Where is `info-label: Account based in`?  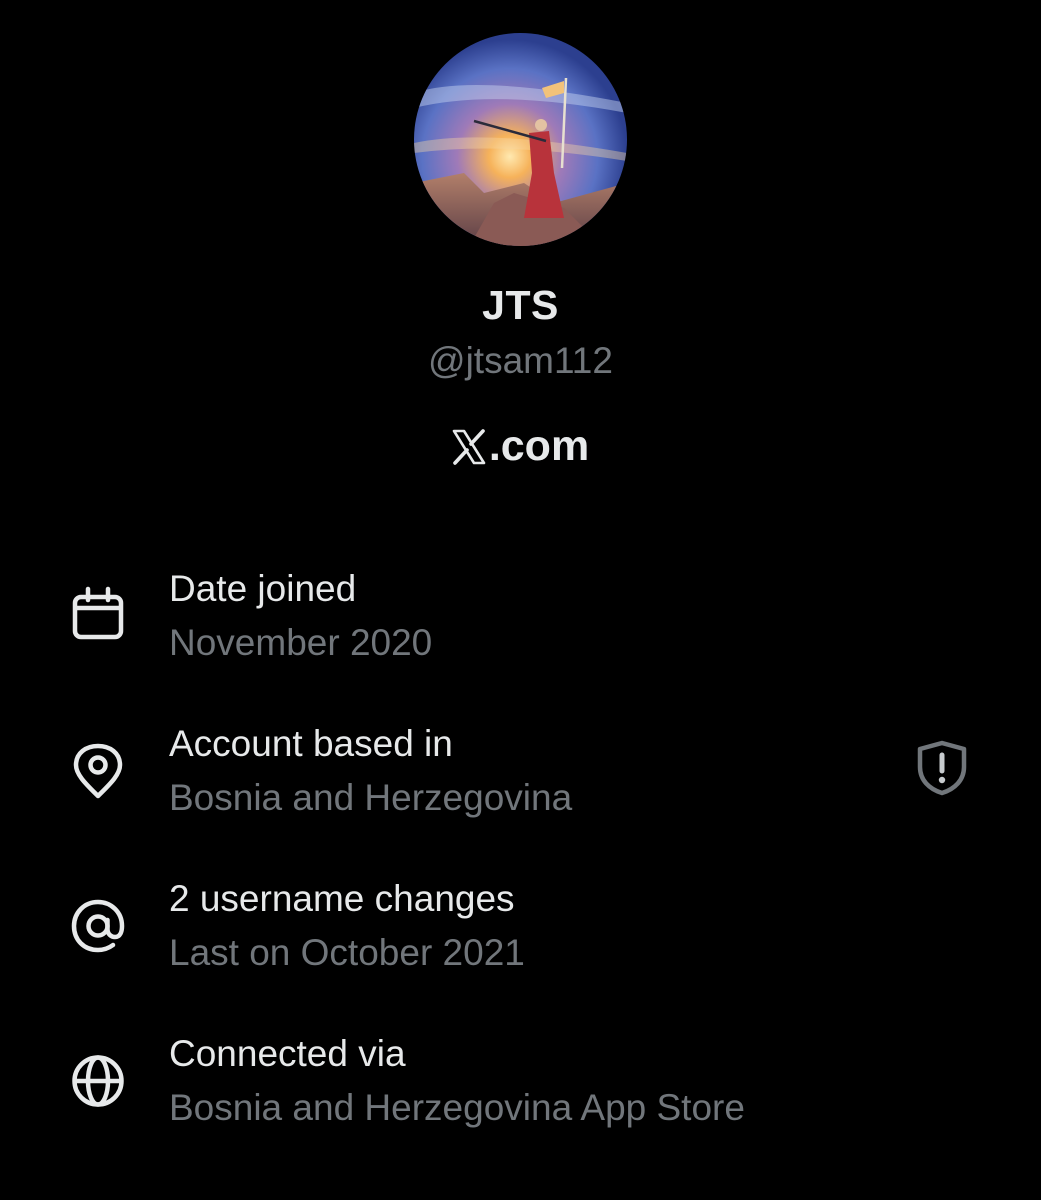
info-label: Account based in is located at coordinates (311, 743).